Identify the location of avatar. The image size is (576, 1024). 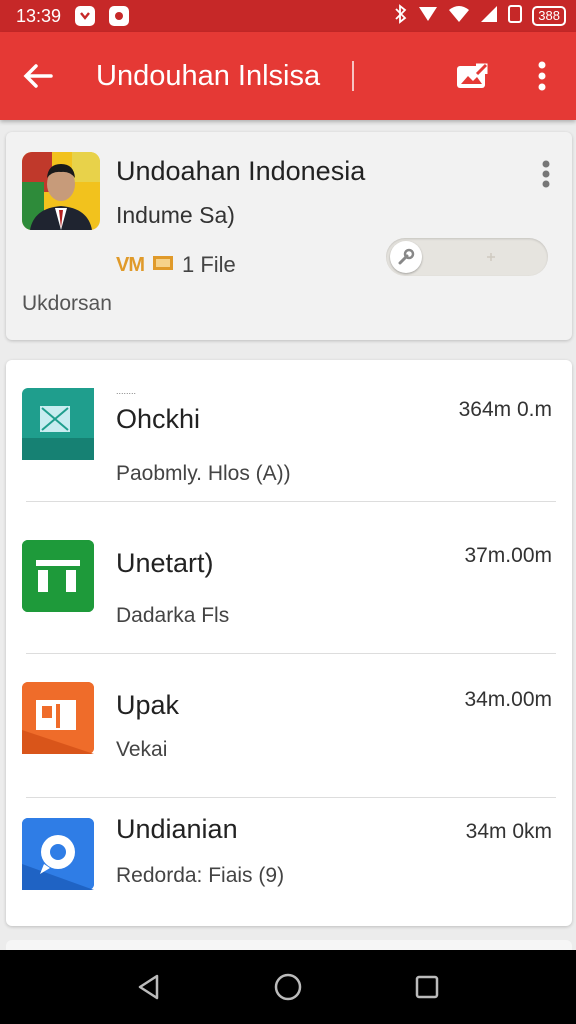
(61, 191).